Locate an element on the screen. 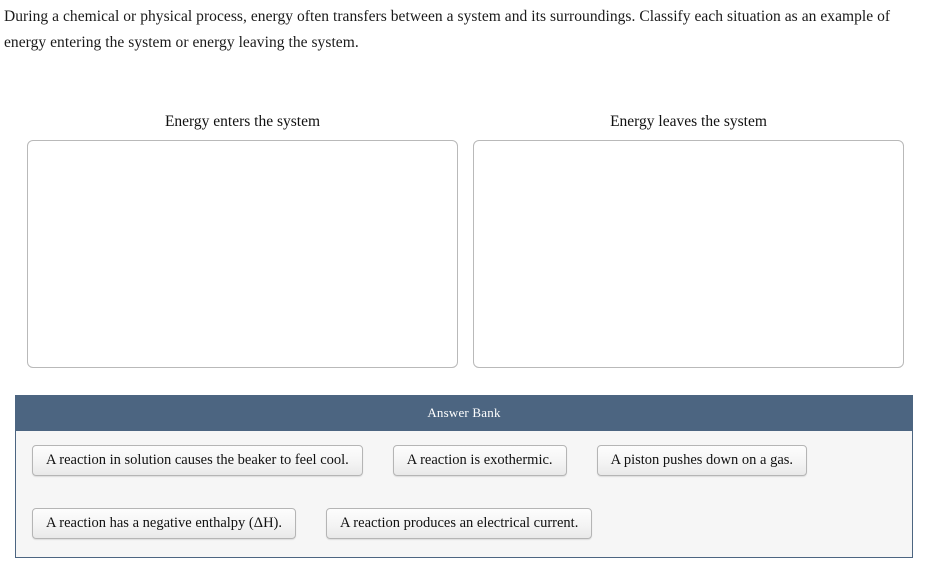 The height and width of the screenshot is (571, 928). answer-tile: A piston pushes down on a gas. is located at coordinates (702, 460).